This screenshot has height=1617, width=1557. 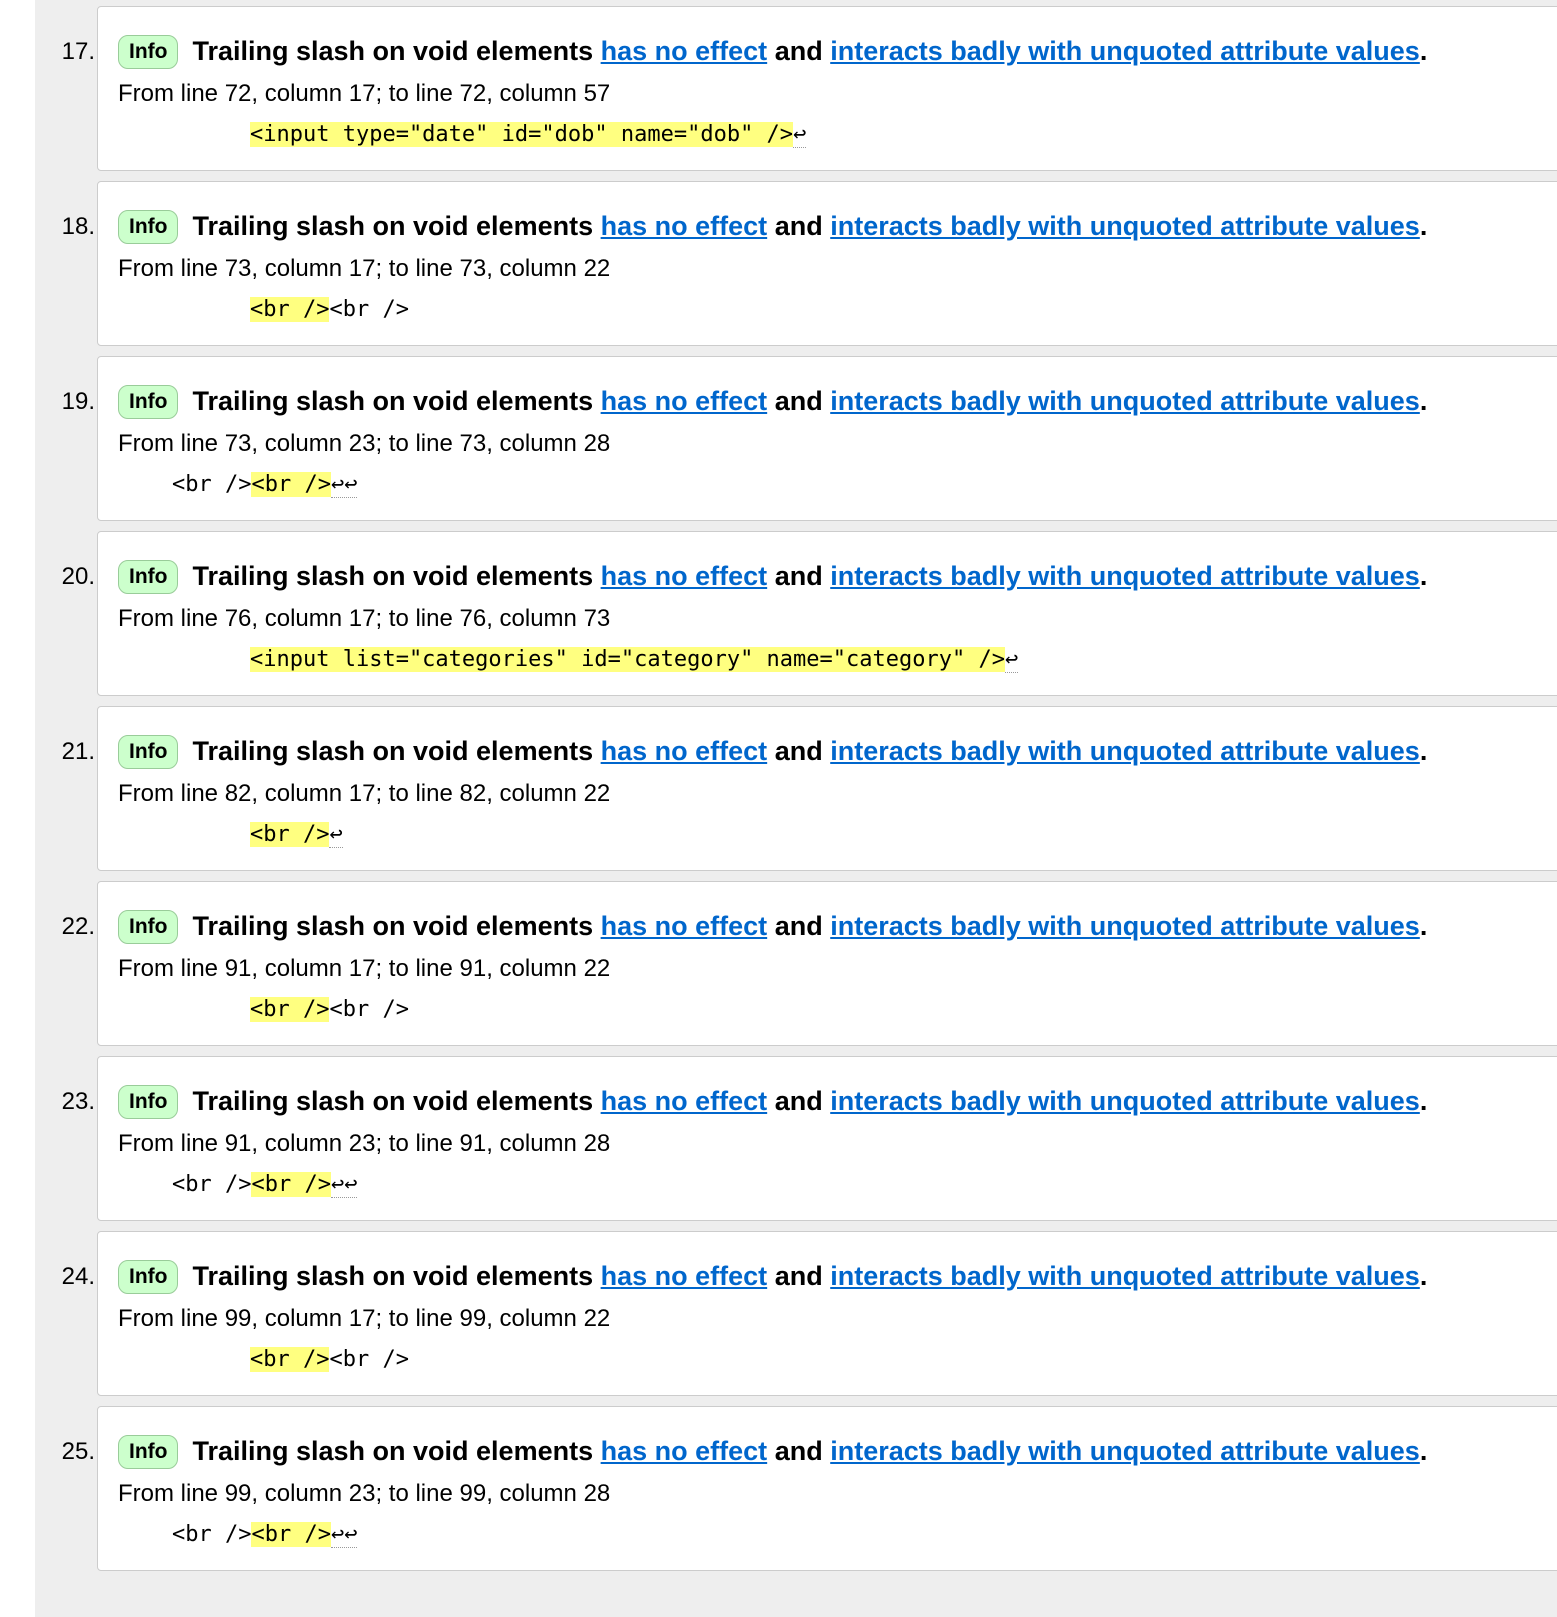 I want to click on message-number: 22., so click(x=78, y=926).